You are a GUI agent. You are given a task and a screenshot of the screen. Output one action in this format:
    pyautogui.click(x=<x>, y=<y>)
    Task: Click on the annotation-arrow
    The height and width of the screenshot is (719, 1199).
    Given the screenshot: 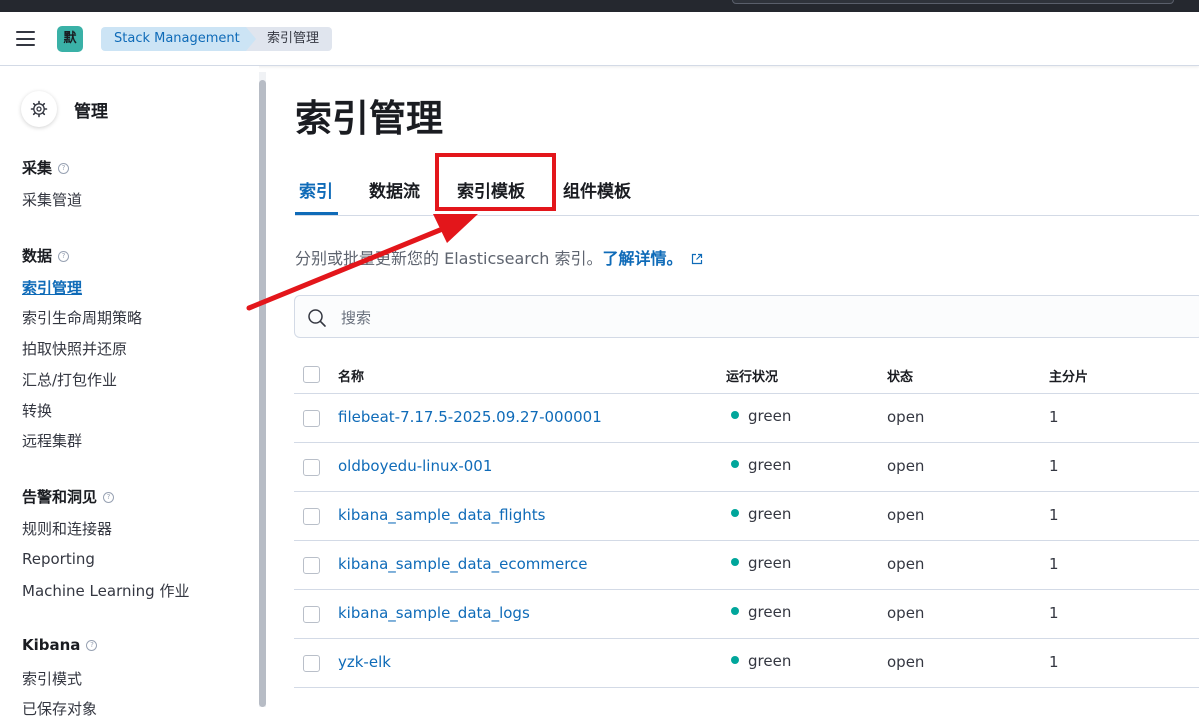 What is the action you would take?
    pyautogui.click(x=362, y=262)
    